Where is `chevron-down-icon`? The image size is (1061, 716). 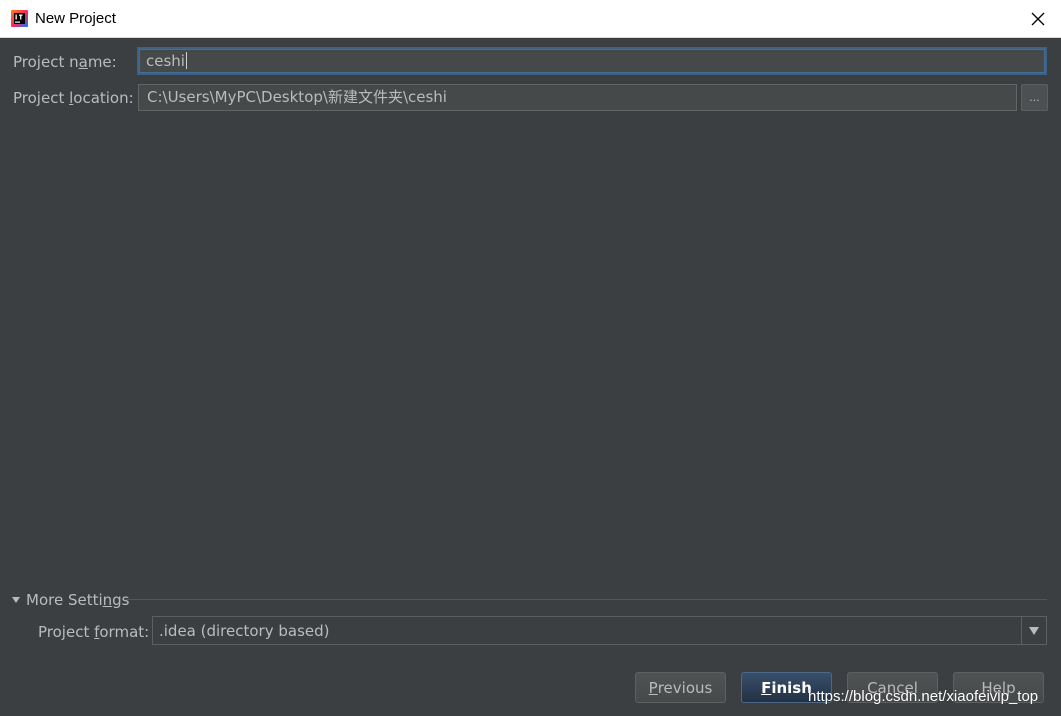
chevron-down-icon is located at coordinates (1034, 630).